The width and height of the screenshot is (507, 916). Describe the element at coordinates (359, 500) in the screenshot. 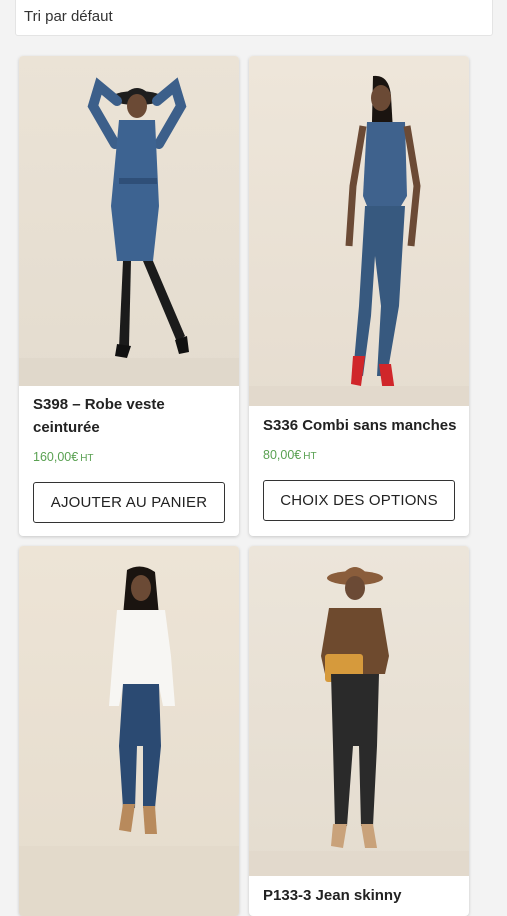

I see `choose-options-button: CHOIX DES OPTIONS` at that location.